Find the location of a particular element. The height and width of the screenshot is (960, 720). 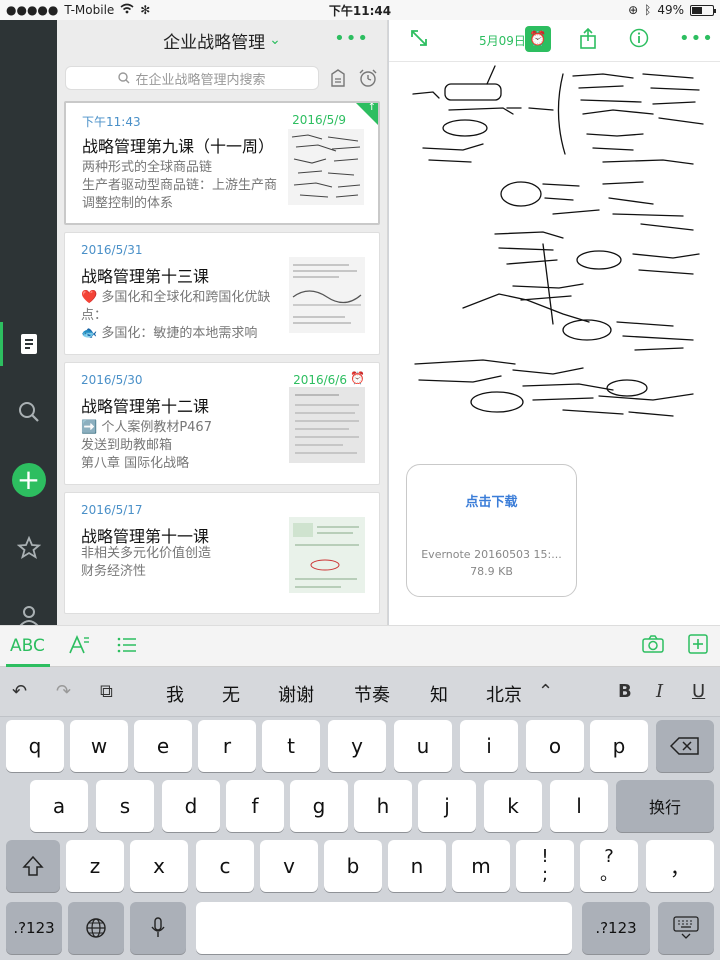

key-s: s is located at coordinates (125, 806).